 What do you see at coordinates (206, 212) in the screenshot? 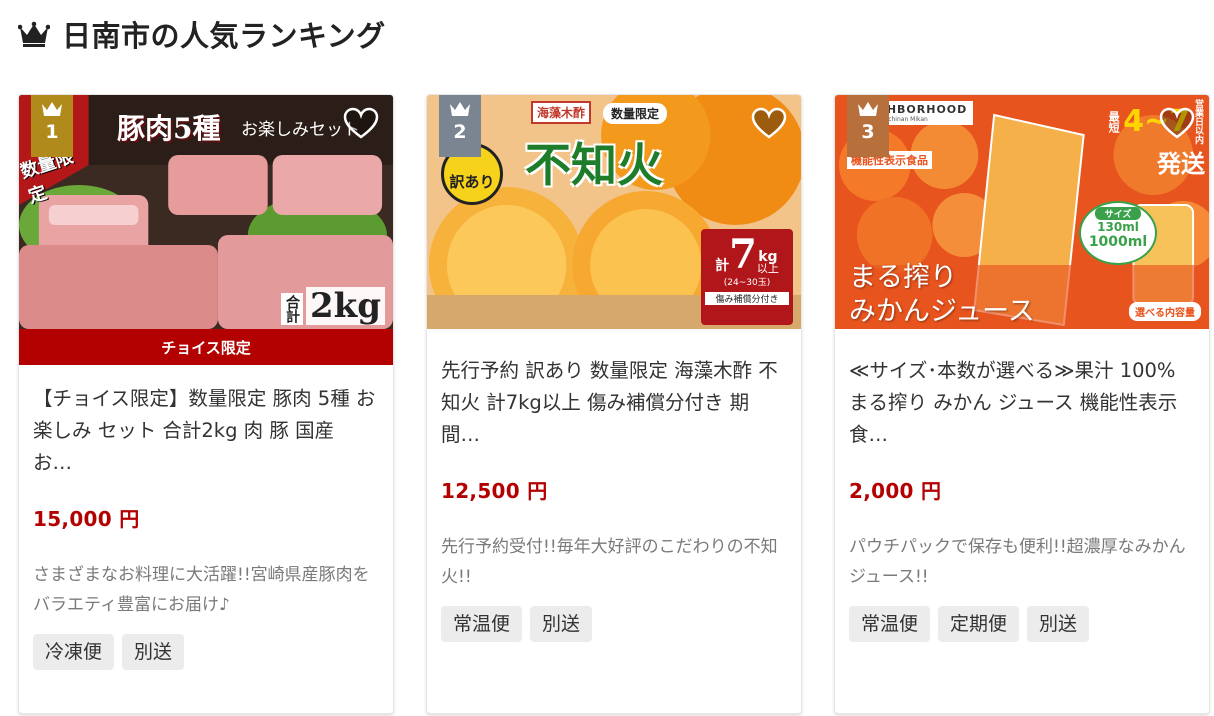
I see `product-image: 数量限定 豚肉5種 お楽しみセット 合計 2kg 1` at bounding box center [206, 212].